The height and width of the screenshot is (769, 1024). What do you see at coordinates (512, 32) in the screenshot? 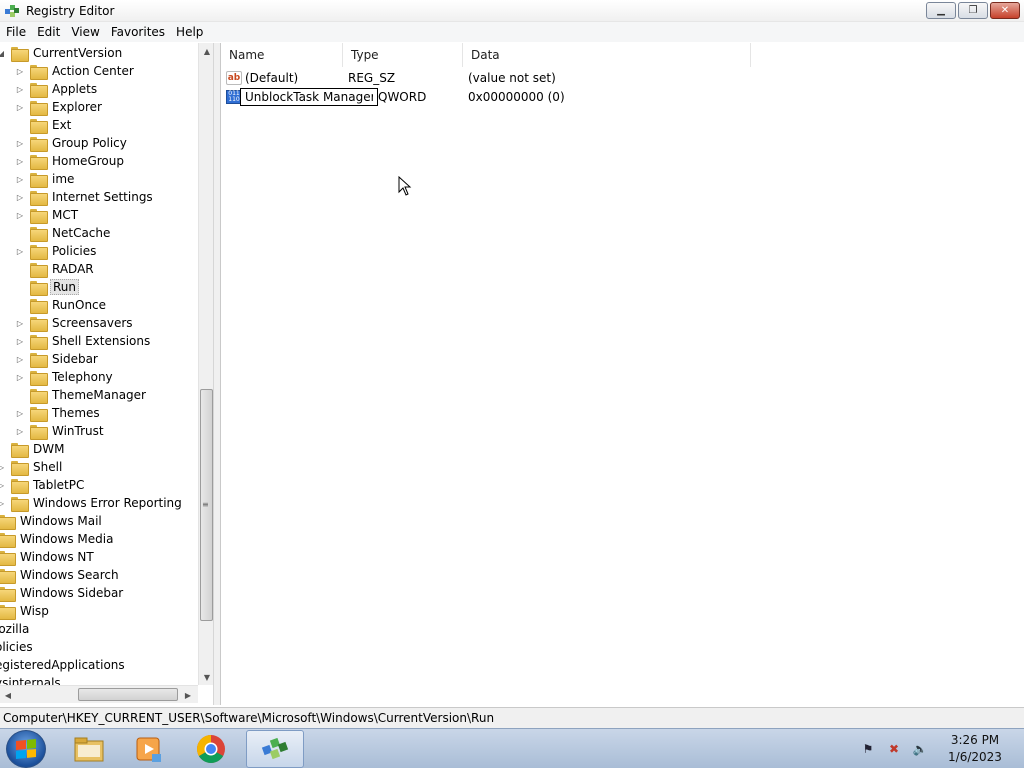
I see `menu-bar: File Edit View Favorites Help` at bounding box center [512, 32].